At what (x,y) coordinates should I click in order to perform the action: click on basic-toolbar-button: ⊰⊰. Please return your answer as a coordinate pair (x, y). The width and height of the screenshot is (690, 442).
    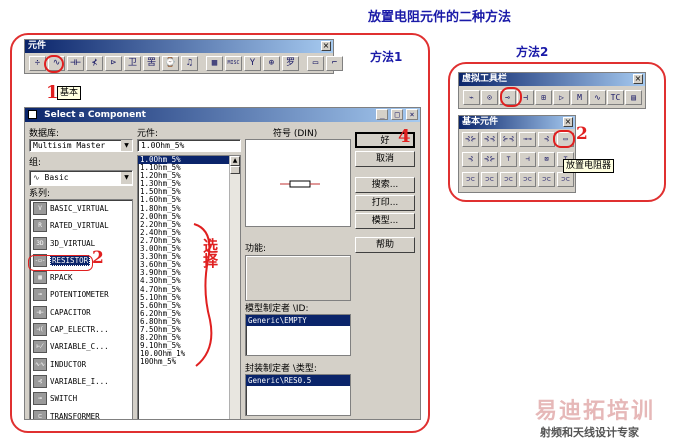
    Looking at the image, I should click on (489, 139).